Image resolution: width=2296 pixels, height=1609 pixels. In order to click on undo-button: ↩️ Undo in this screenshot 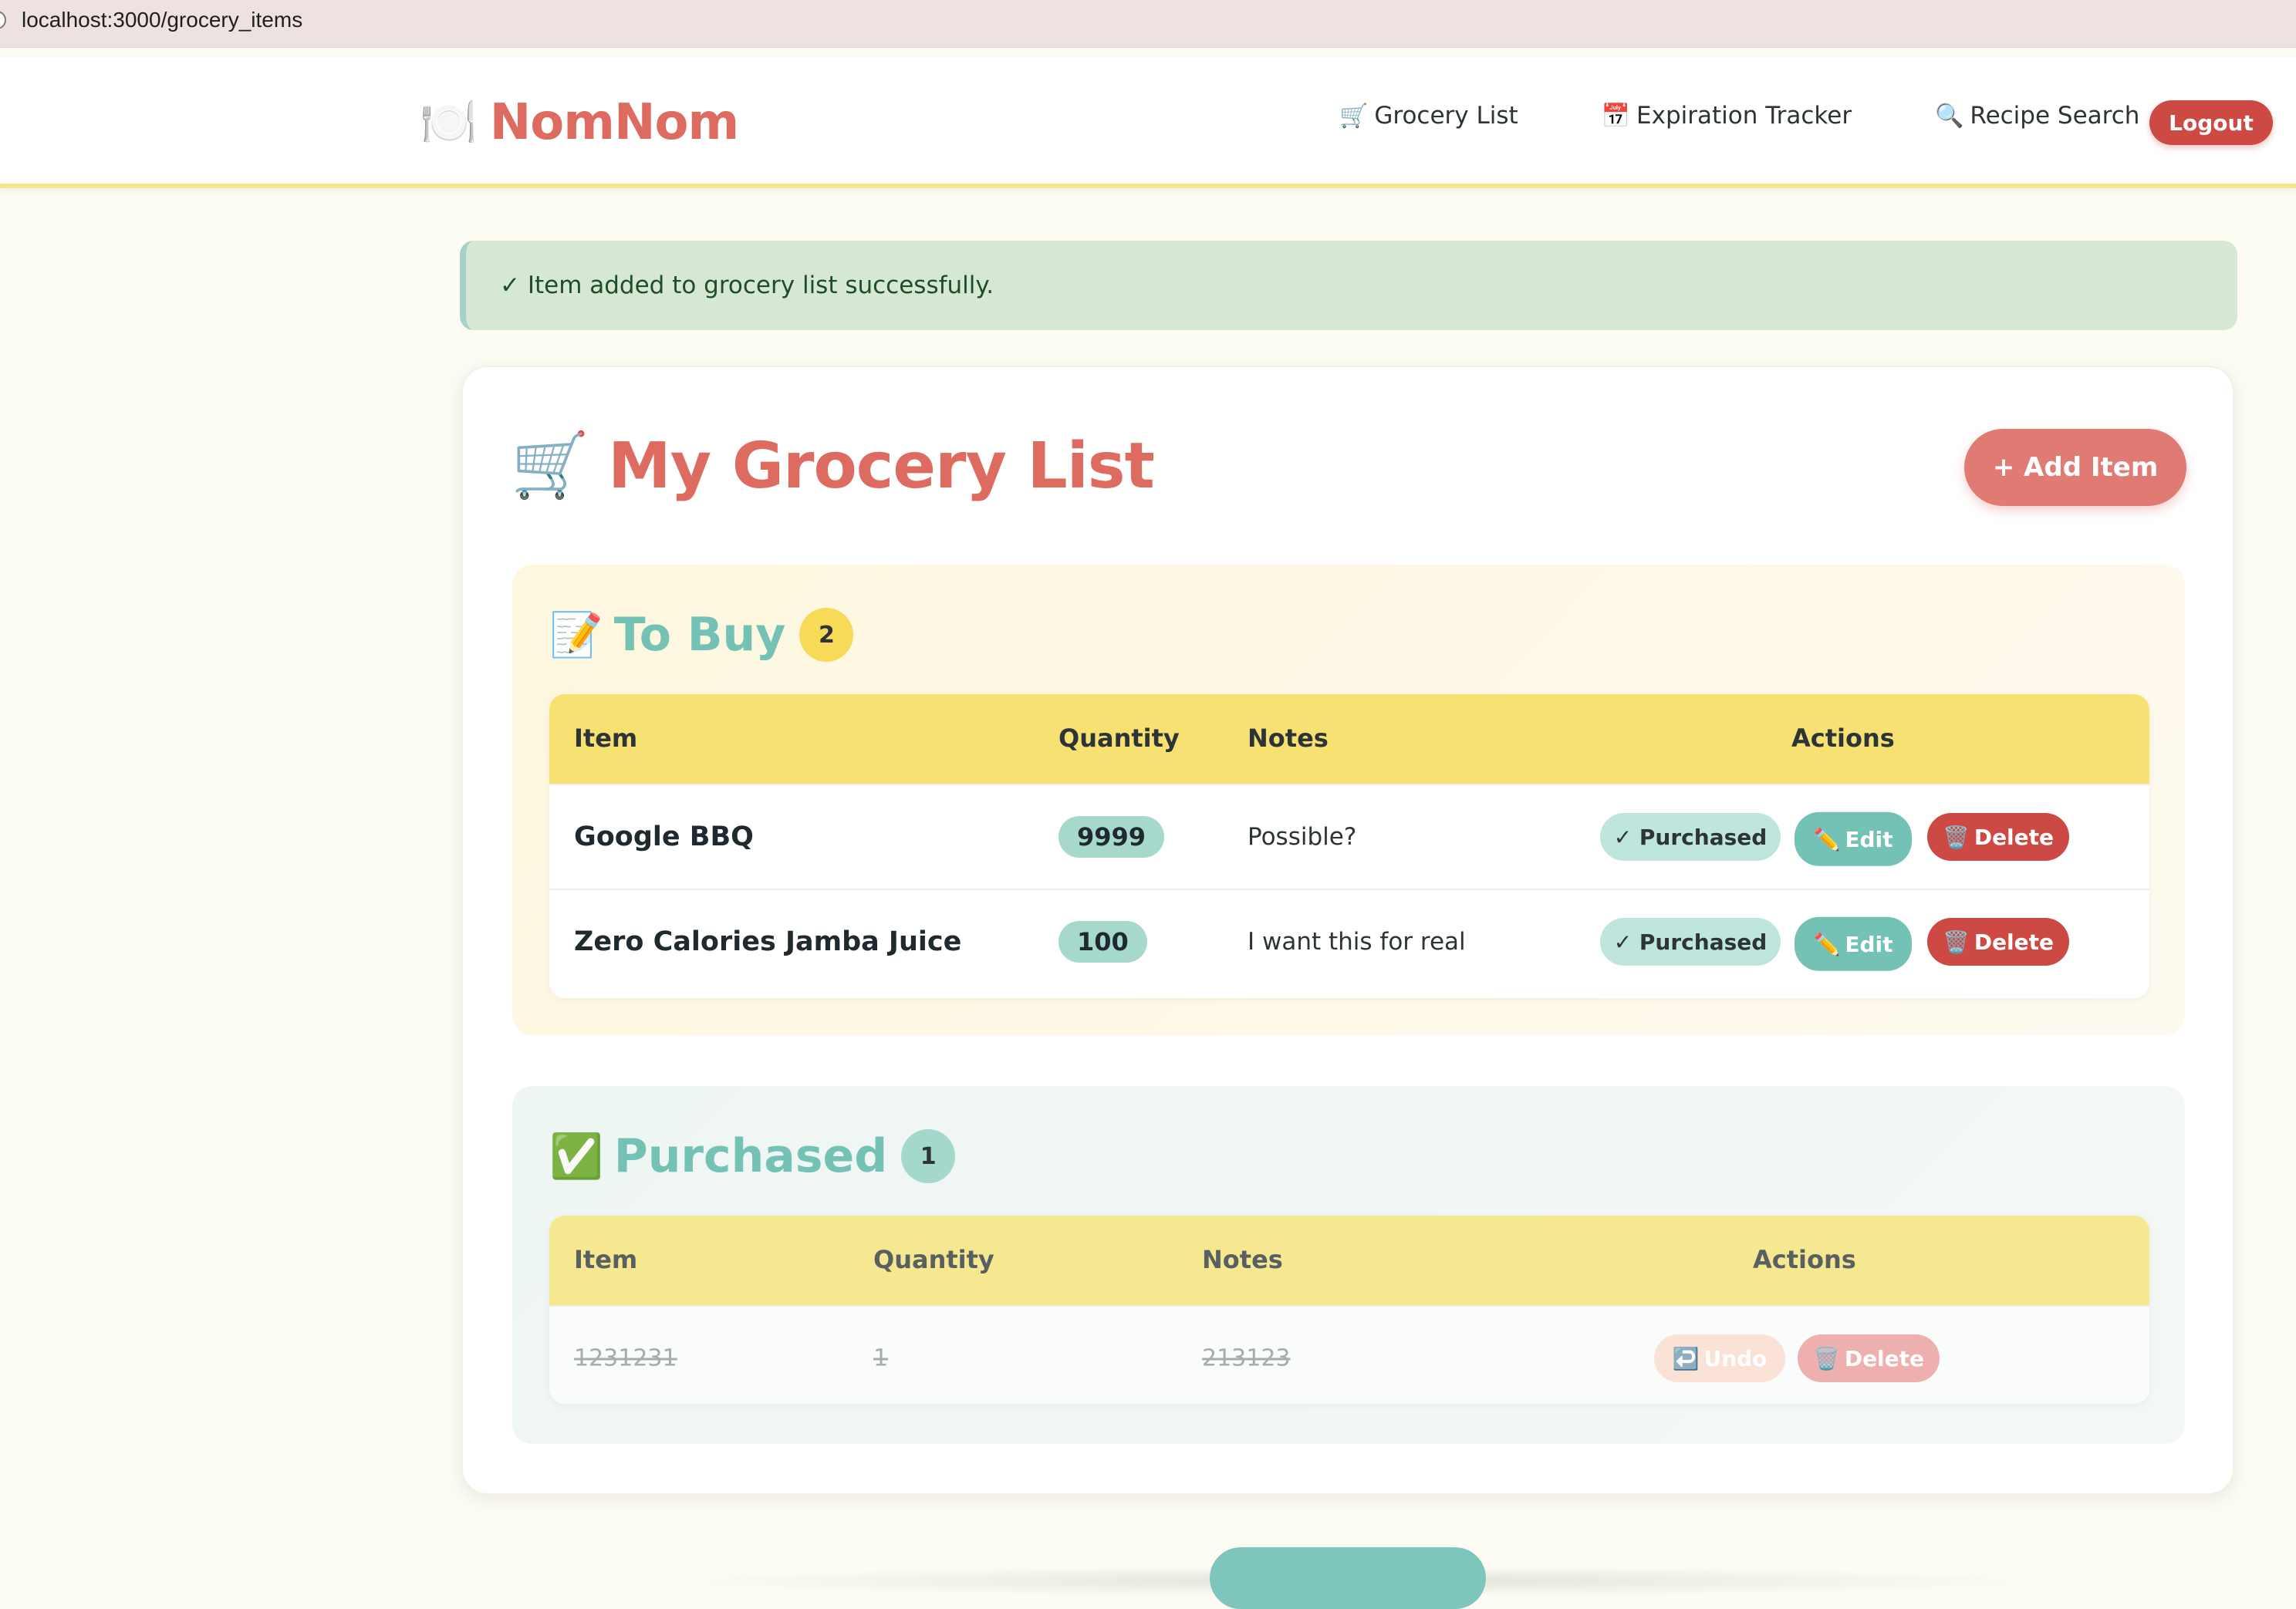, I will do `click(1719, 1358)`.